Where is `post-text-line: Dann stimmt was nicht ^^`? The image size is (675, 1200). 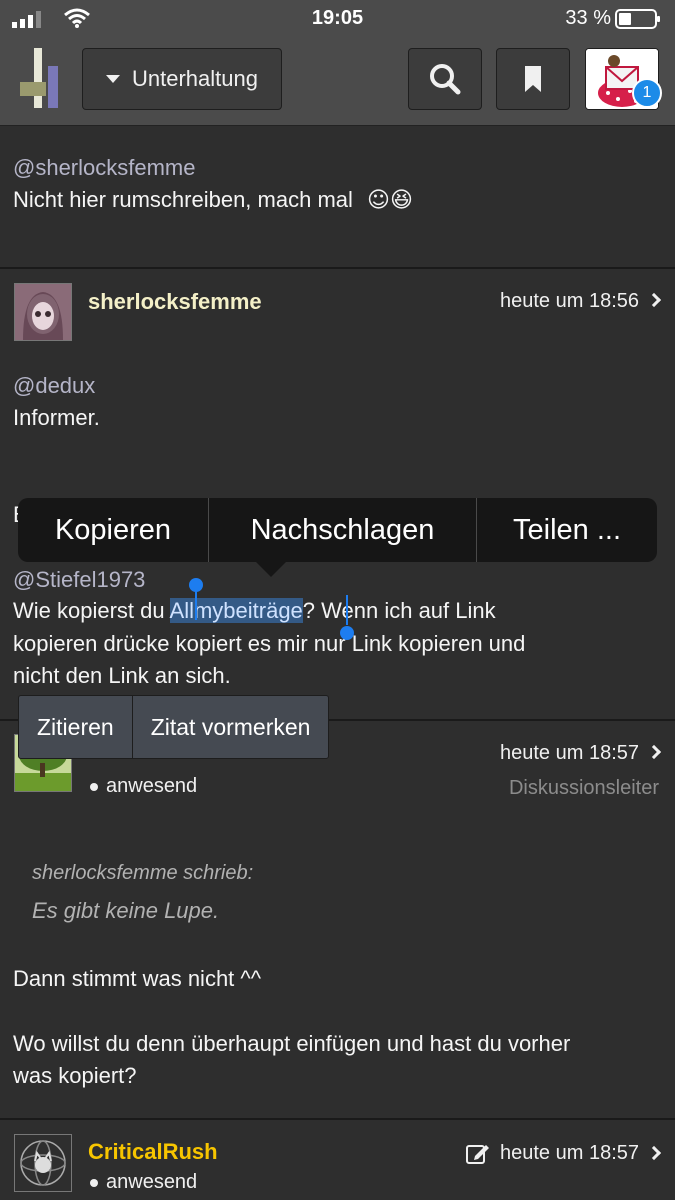 post-text-line: Dann stimmt was nicht ^^ is located at coordinates (137, 978).